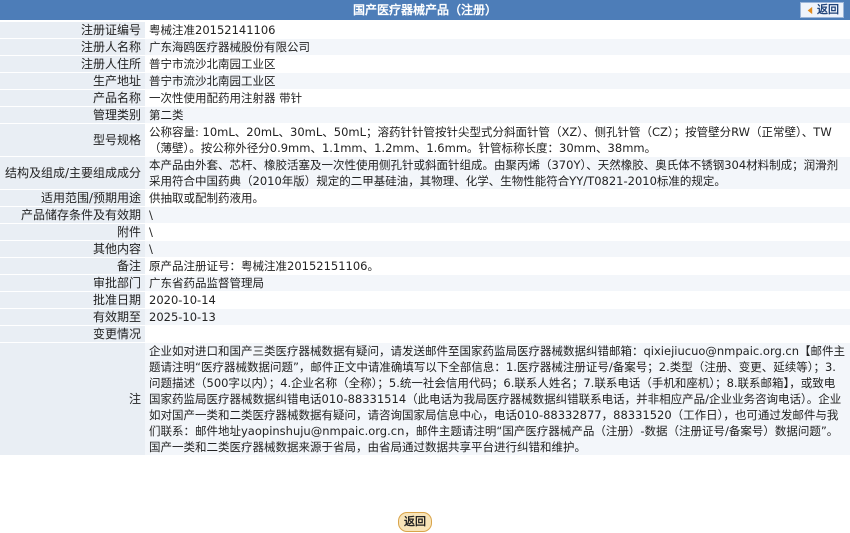 The image size is (850, 533). What do you see at coordinates (497, 317) in the screenshot?
I see `row-value: 2025-10-13` at bounding box center [497, 317].